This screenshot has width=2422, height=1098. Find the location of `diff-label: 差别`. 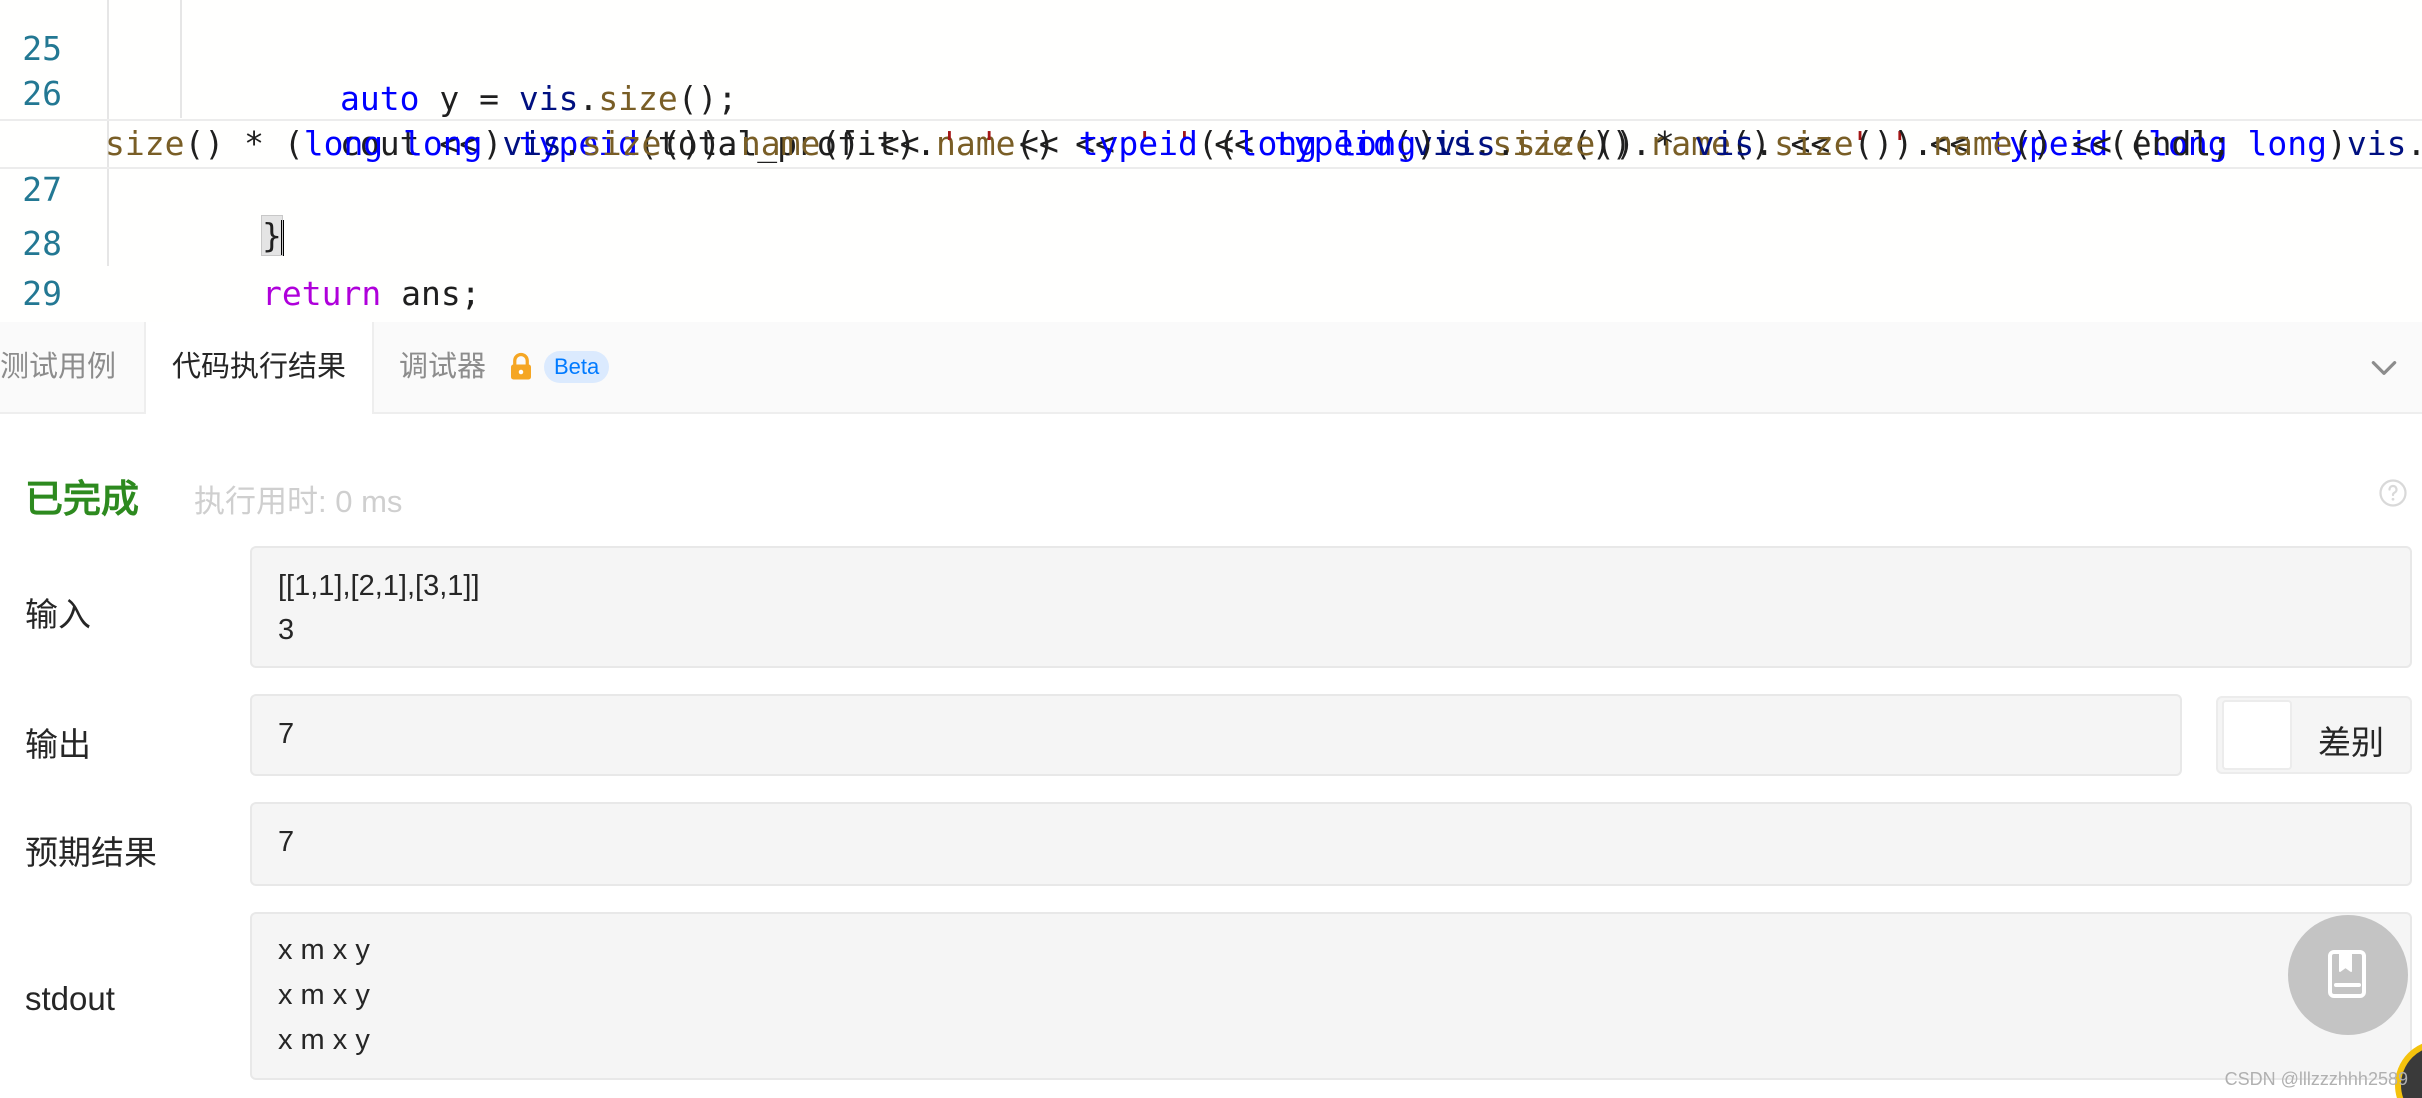

diff-label: 差别 is located at coordinates (2351, 742).